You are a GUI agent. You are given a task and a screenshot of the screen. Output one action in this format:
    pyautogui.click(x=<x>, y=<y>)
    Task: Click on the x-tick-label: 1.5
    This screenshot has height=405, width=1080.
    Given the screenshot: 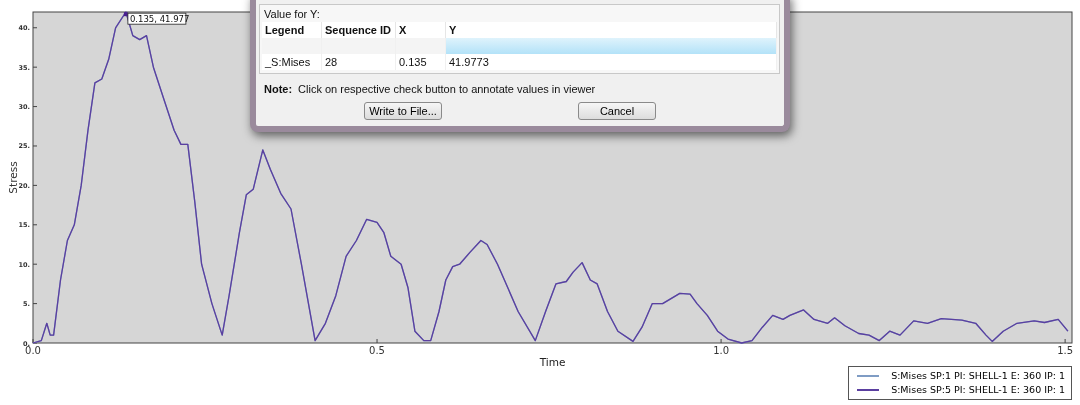 What is the action you would take?
    pyautogui.click(x=1065, y=350)
    